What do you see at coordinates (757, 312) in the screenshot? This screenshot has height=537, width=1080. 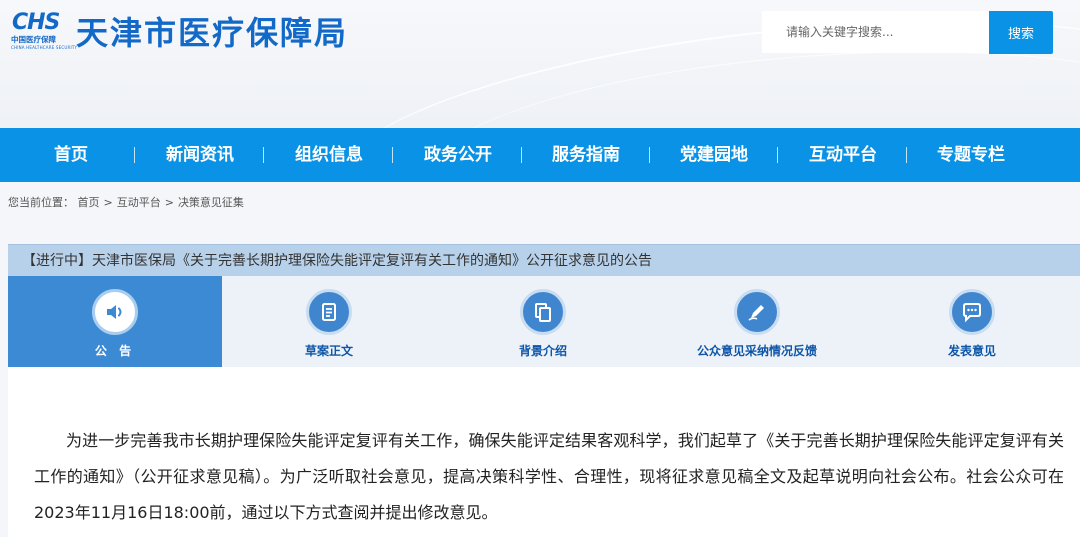 I see `pen-icon` at bounding box center [757, 312].